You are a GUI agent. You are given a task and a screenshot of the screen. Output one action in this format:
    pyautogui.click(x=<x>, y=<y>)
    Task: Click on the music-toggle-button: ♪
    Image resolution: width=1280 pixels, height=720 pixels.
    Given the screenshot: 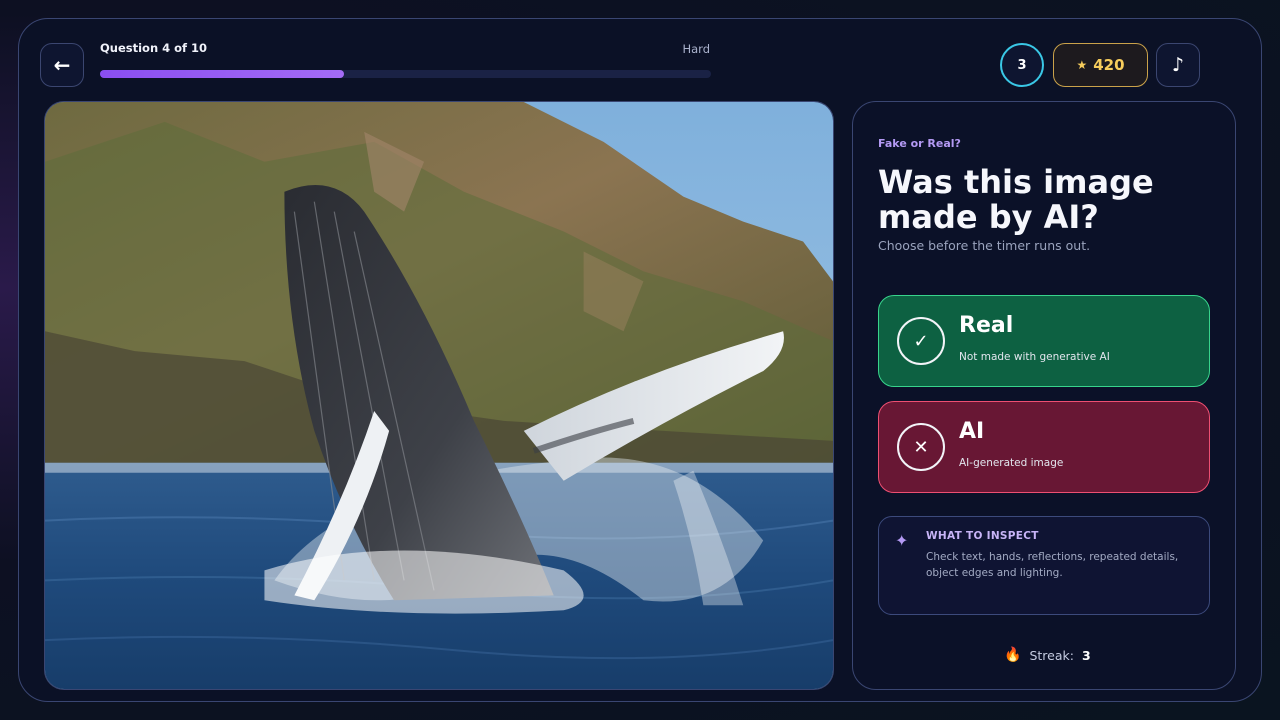 What is the action you would take?
    pyautogui.click(x=1178, y=65)
    